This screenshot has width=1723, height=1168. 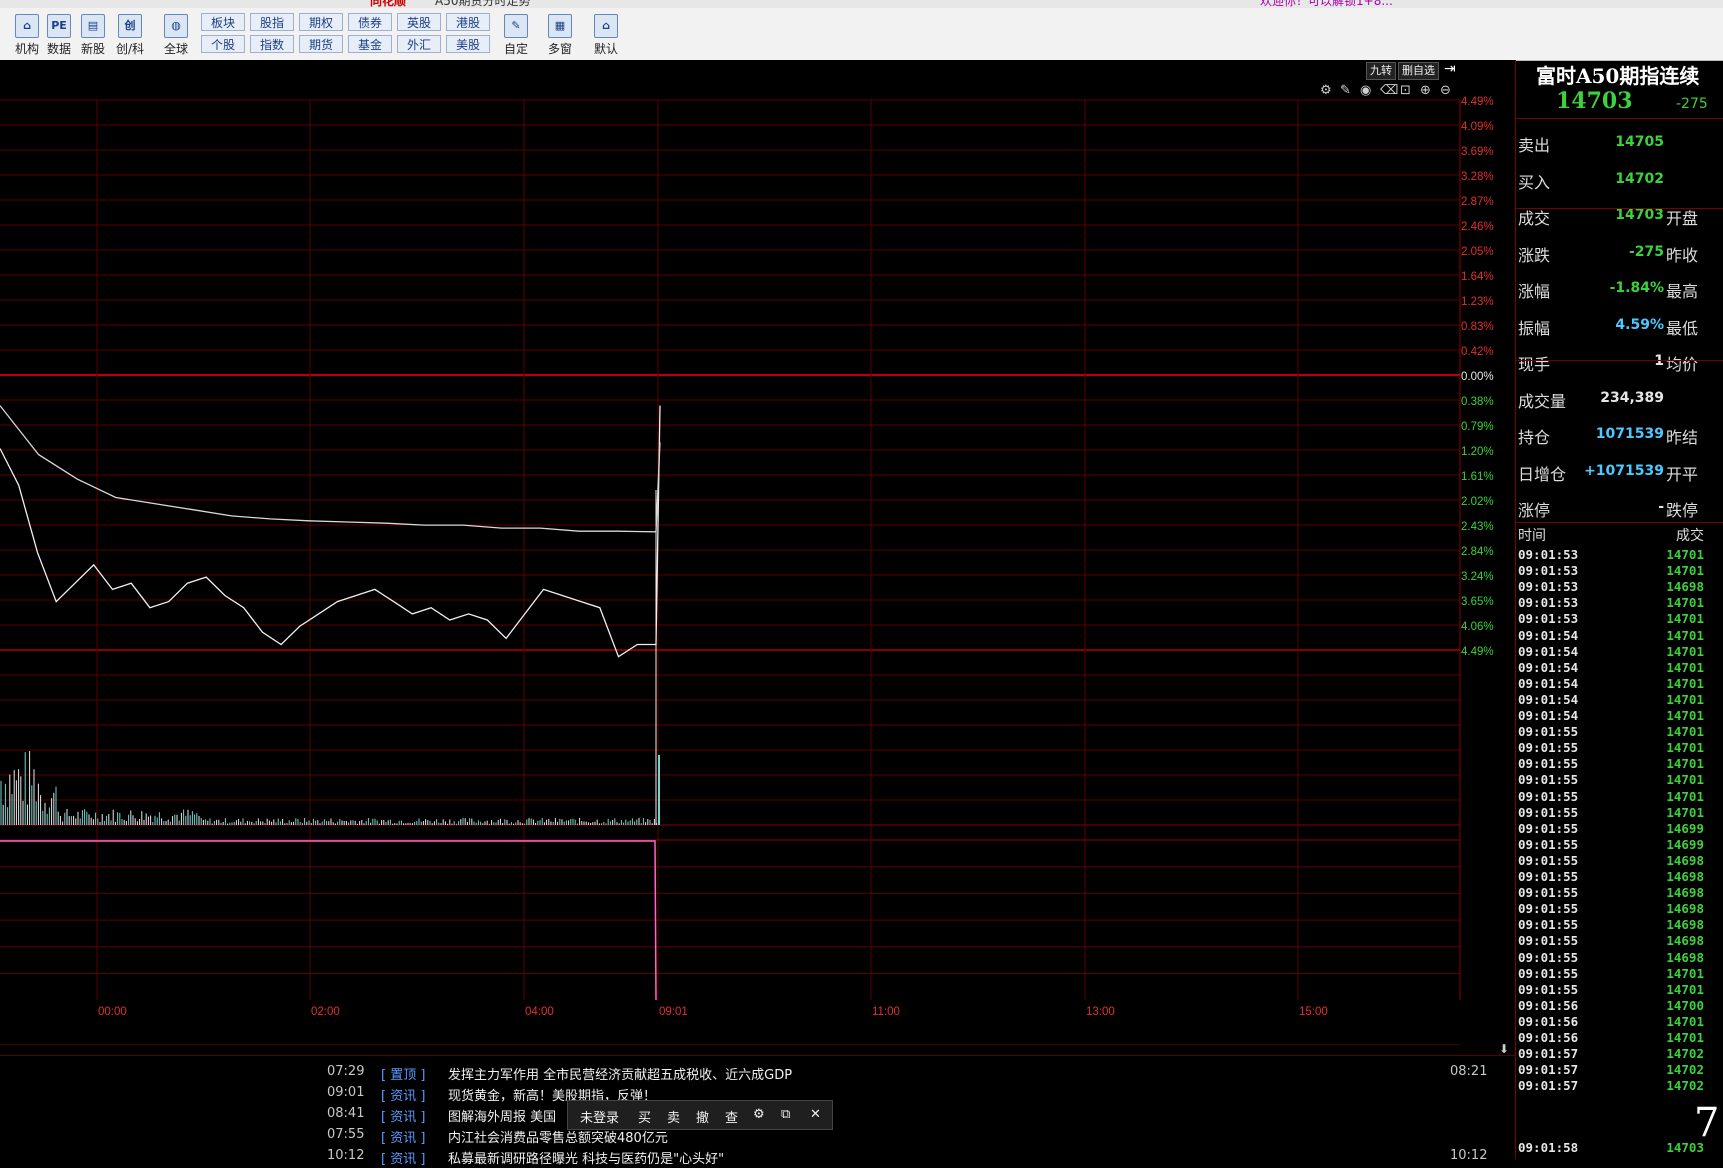 What do you see at coordinates (346, 1092) in the screenshot?
I see `news-time: 09:01` at bounding box center [346, 1092].